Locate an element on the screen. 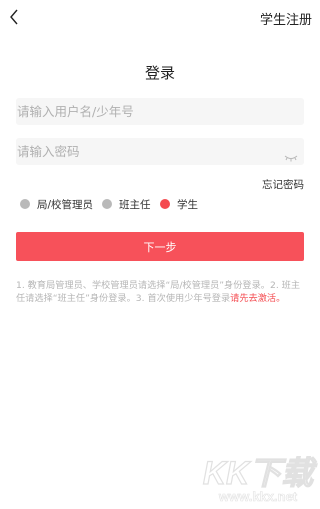 The width and height of the screenshot is (320, 509). role-option-admin: 局/校管理员 is located at coordinates (56, 204).